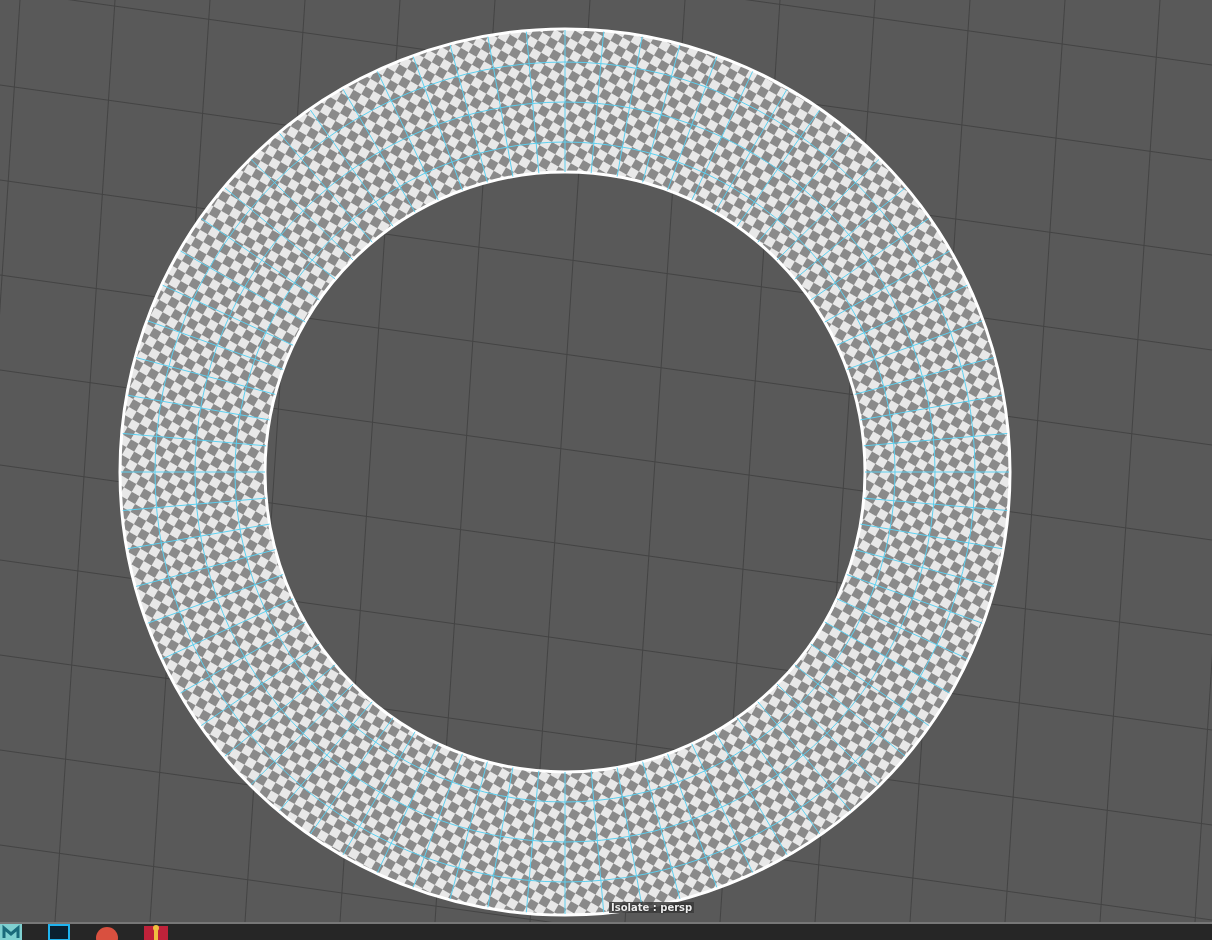  Describe the element at coordinates (156, 932) in the screenshot. I see `gift-icon` at that location.